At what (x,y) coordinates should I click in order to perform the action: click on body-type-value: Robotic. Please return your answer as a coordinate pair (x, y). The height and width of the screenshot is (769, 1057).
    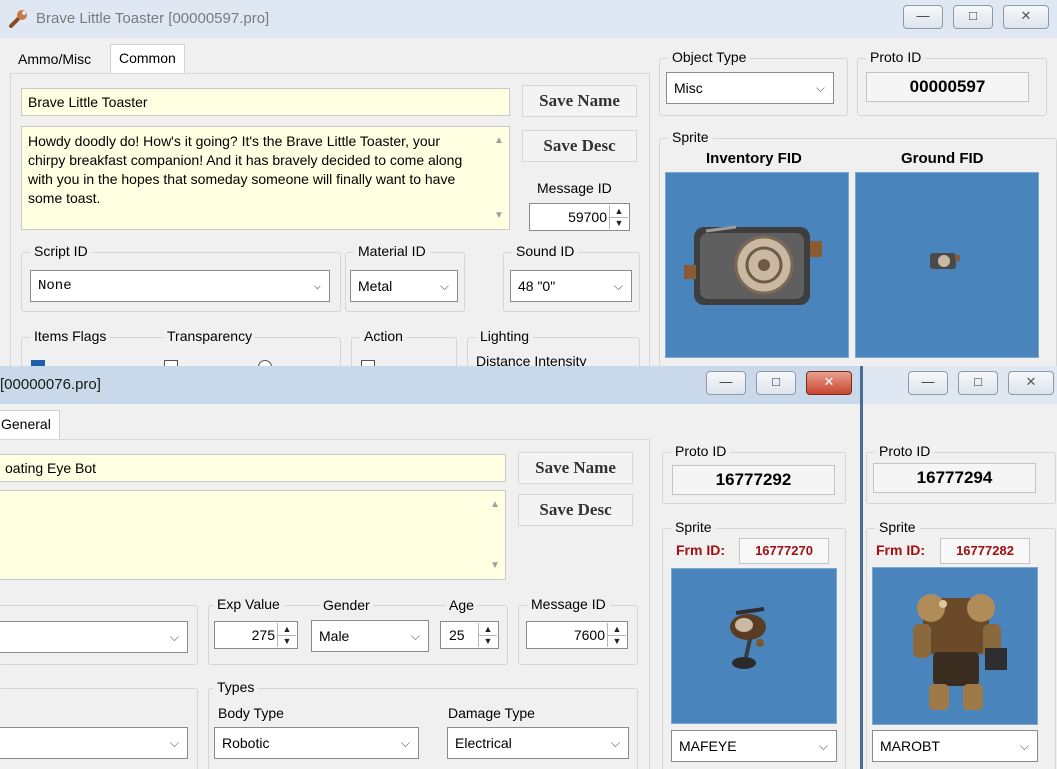
    Looking at the image, I should click on (246, 743).